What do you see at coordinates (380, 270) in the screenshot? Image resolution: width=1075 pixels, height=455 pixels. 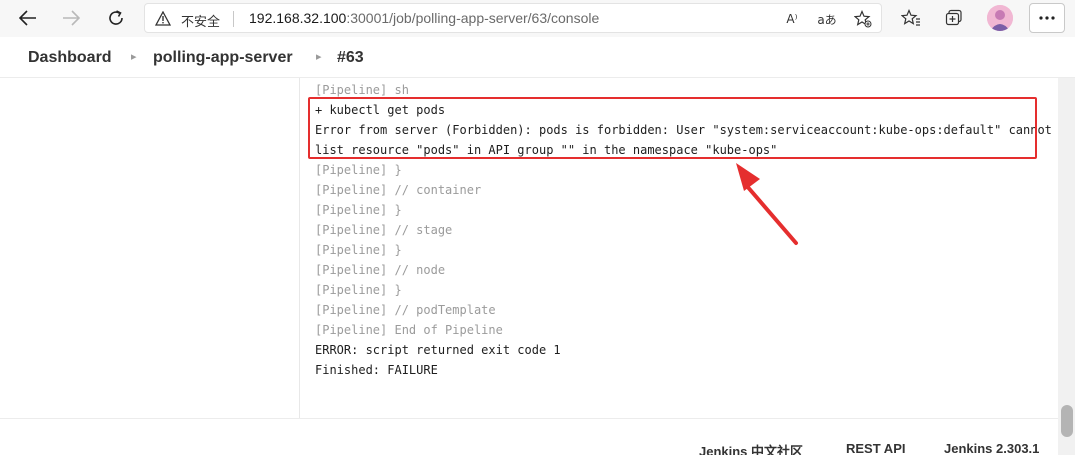 I see `console-line: [Pipeline] // node` at bounding box center [380, 270].